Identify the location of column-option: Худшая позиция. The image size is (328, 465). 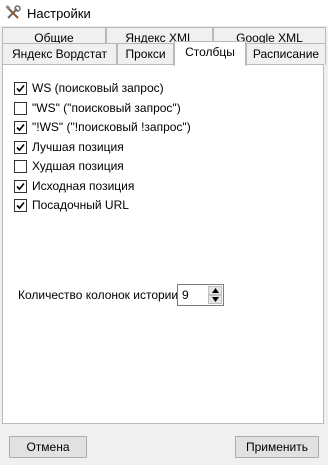
(69, 166).